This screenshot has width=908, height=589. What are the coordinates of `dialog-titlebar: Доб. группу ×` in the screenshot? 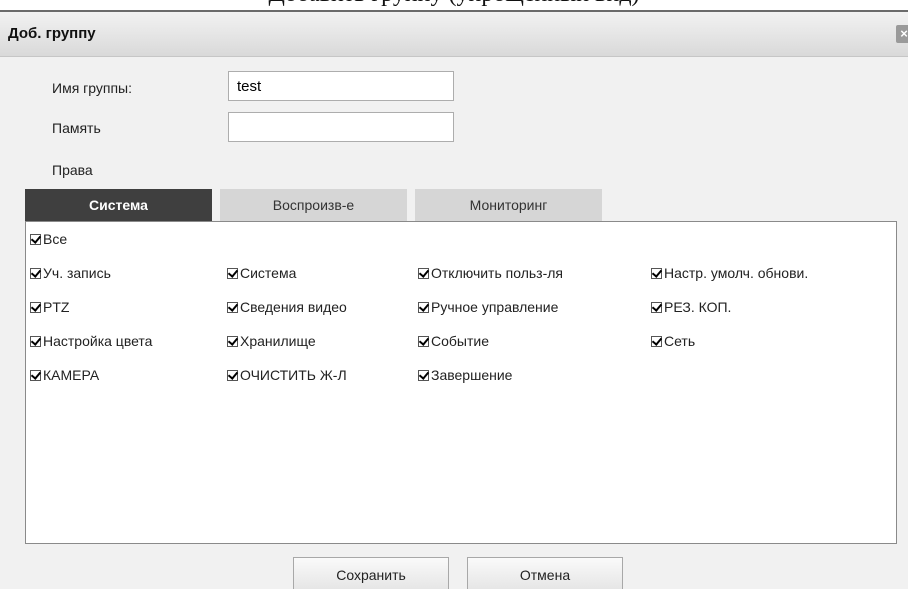 It's located at (454, 34).